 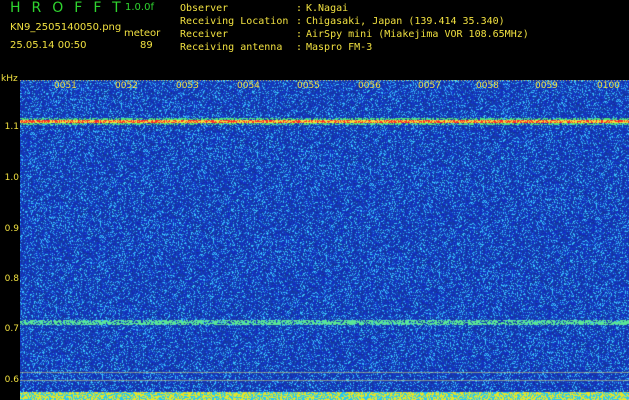 What do you see at coordinates (66, 27) in the screenshot?
I see `file-name: KN9_2505140050.png` at bounding box center [66, 27].